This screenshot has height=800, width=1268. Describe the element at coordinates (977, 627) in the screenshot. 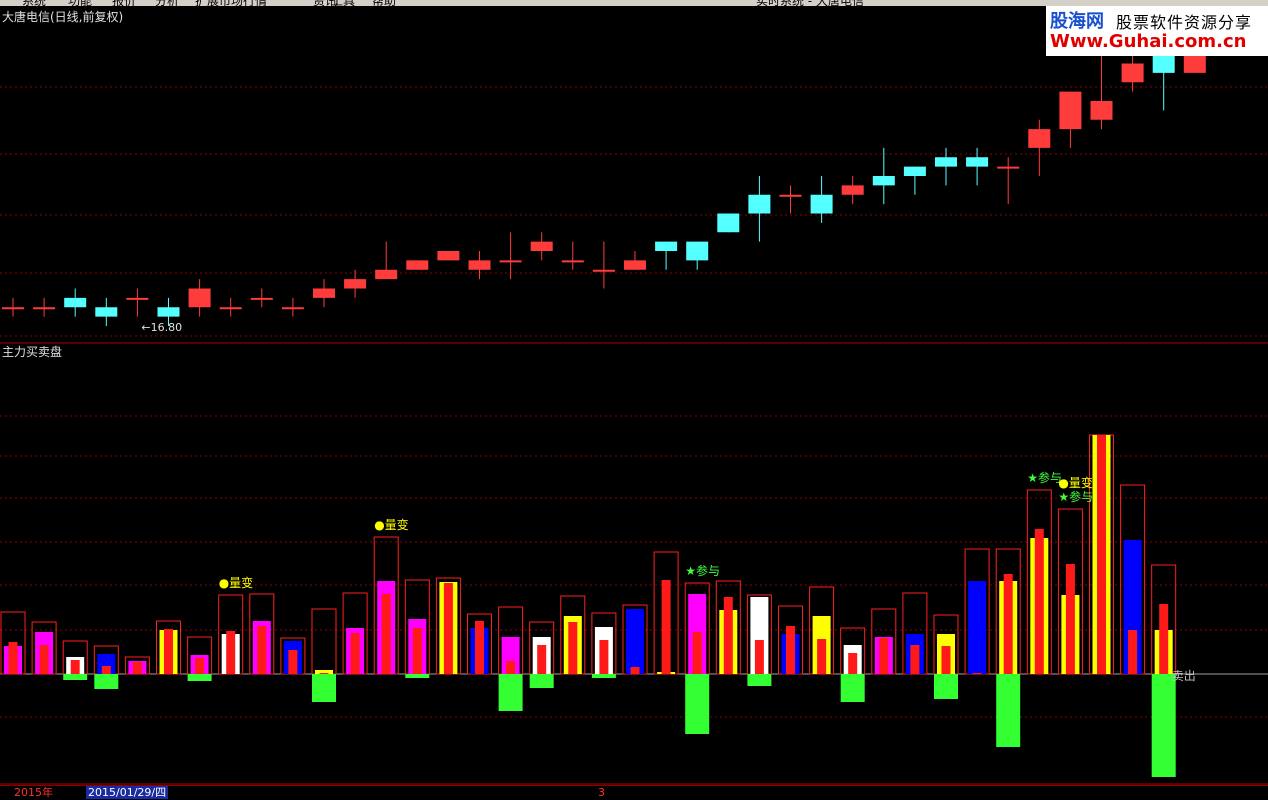

I see `bar-wide` at that location.